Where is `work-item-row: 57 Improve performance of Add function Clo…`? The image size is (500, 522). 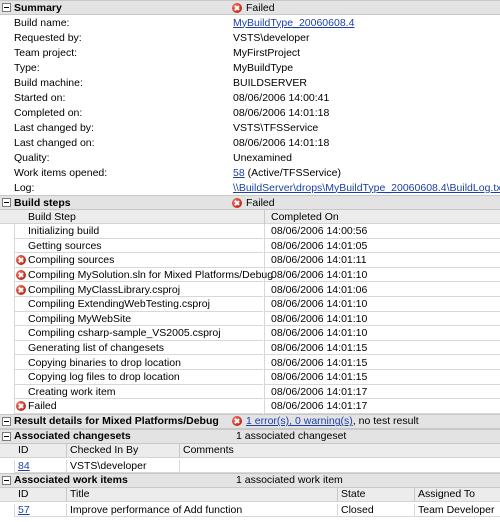 work-item-row: 57 Improve performance of Add function Clo… is located at coordinates (250, 509).